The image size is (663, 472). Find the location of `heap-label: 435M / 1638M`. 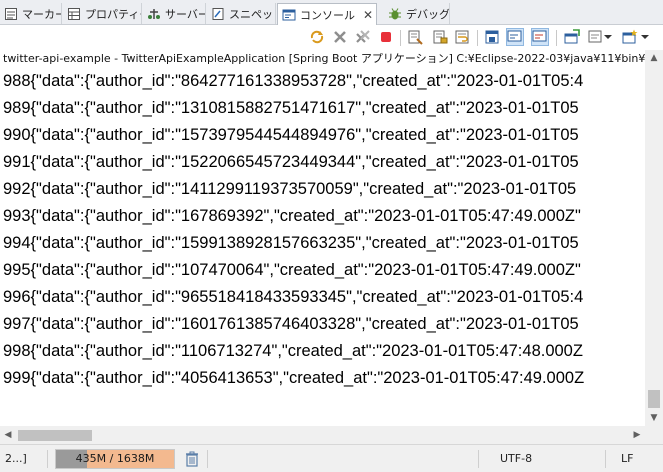

heap-label: 435M / 1638M is located at coordinates (115, 458).